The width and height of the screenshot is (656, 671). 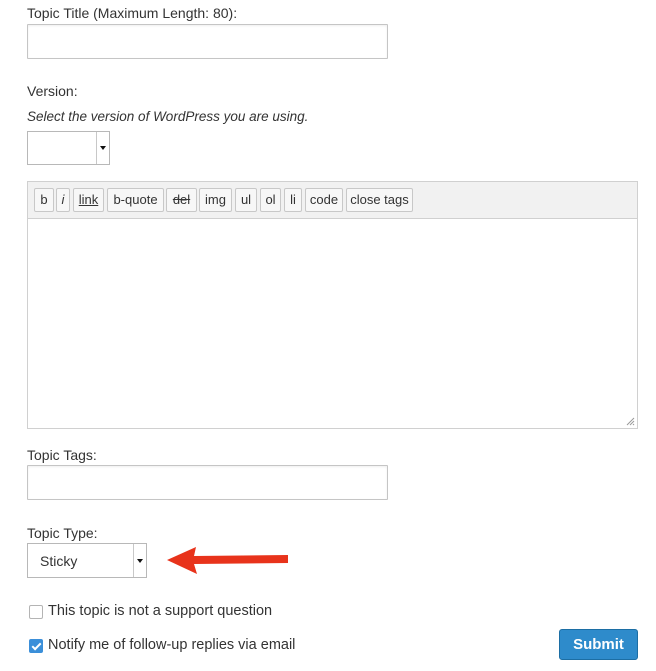 What do you see at coordinates (59, 561) in the screenshot?
I see `topic-type-select-value: Sticky` at bounding box center [59, 561].